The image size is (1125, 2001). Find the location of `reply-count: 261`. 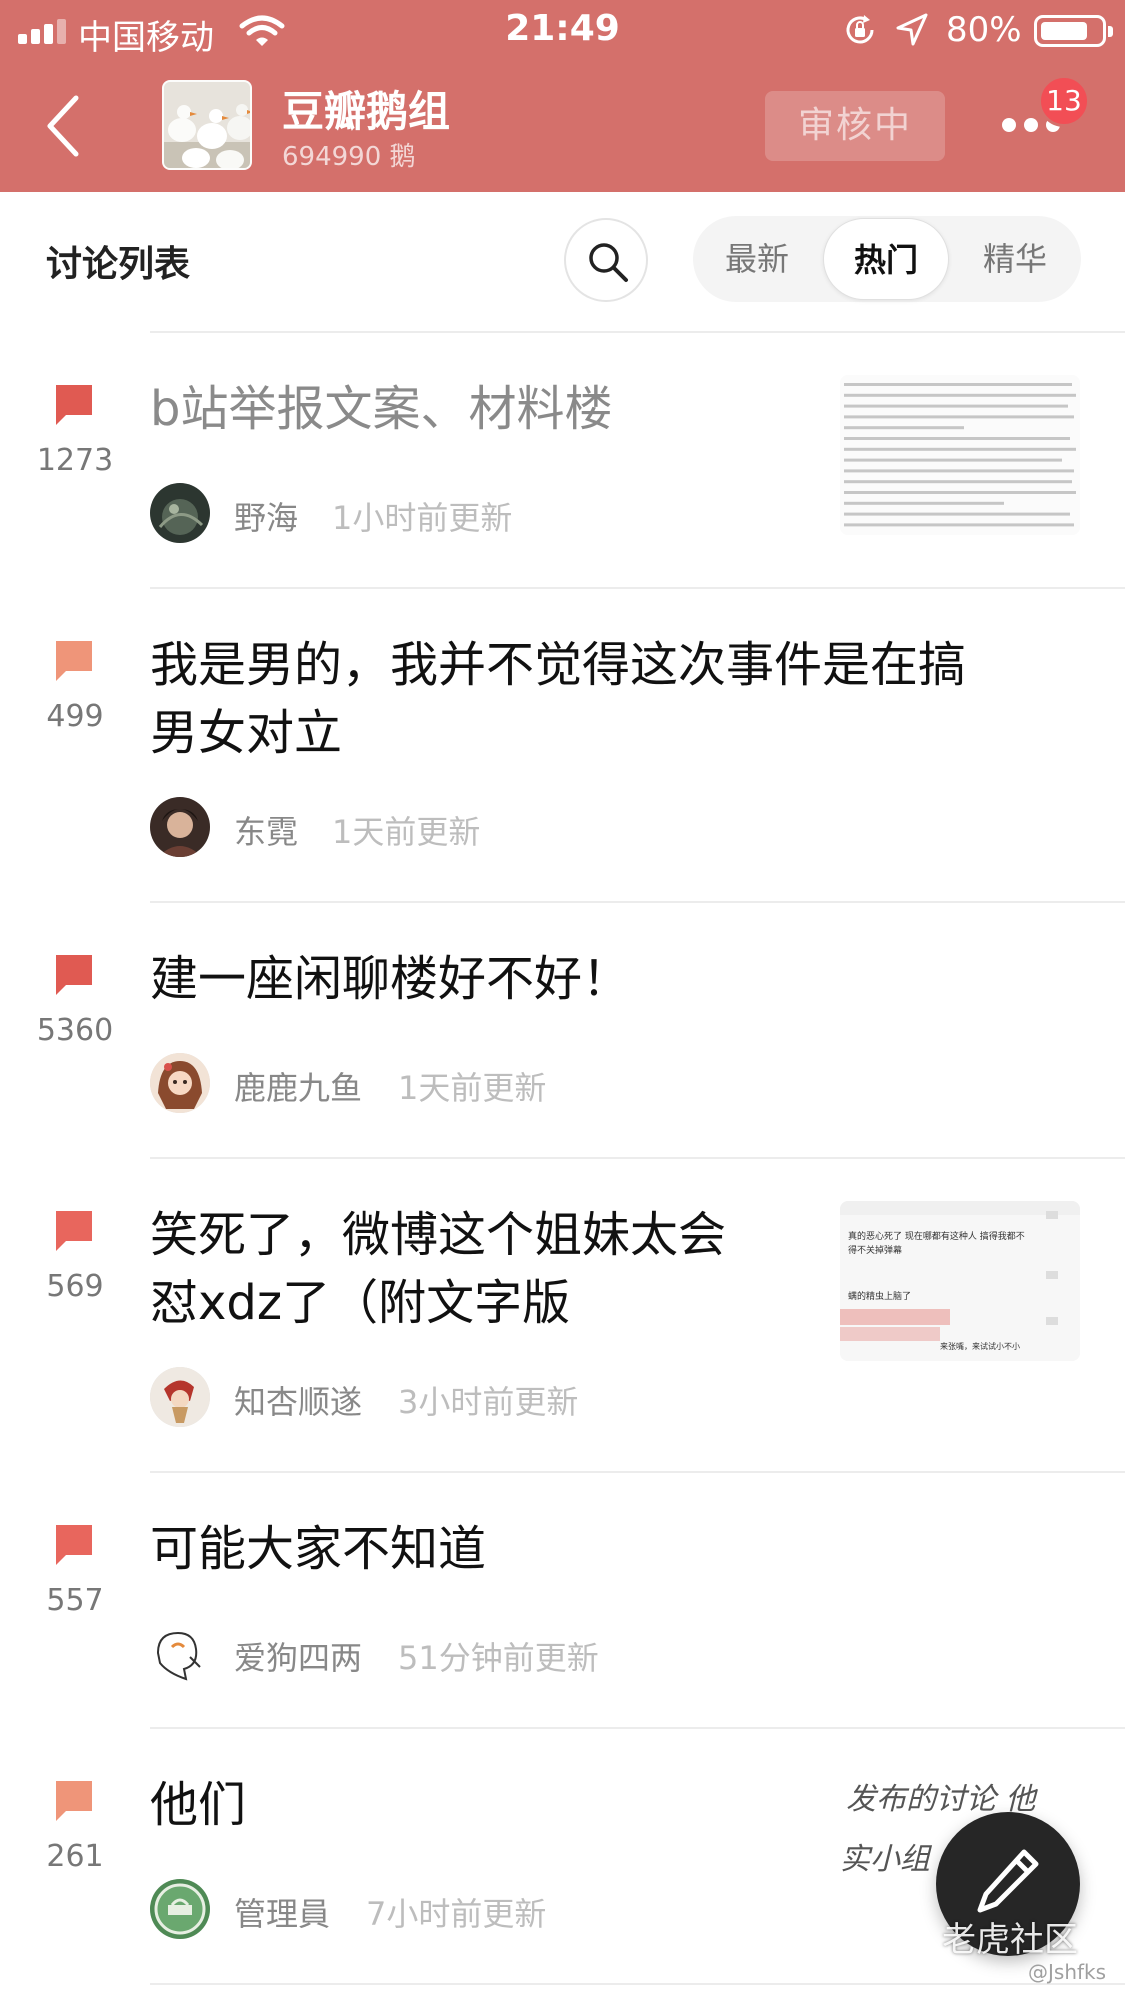

reply-count: 261 is located at coordinates (75, 1856).